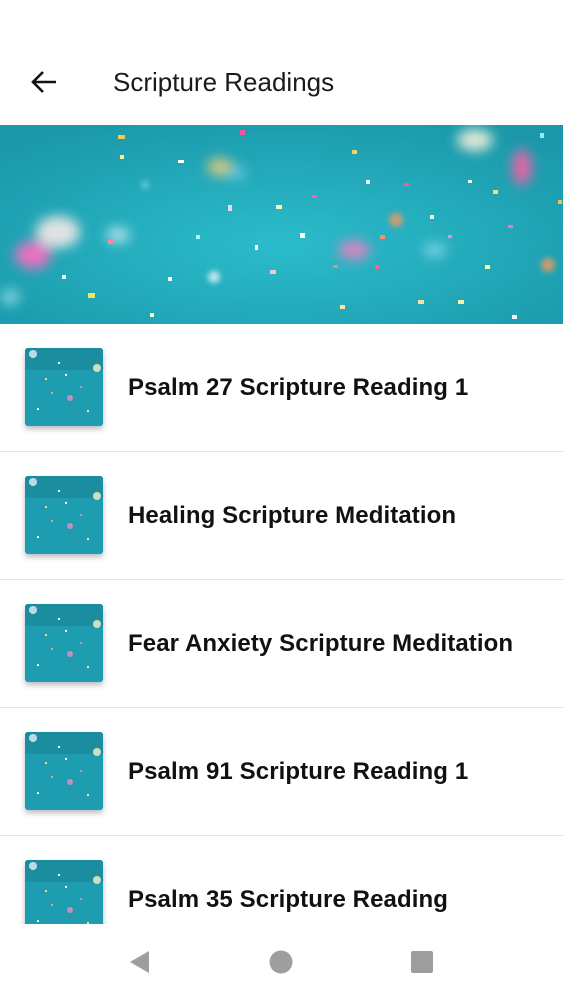 Image resolution: width=563 pixels, height=1000 pixels. I want to click on back-button, so click(44, 82).